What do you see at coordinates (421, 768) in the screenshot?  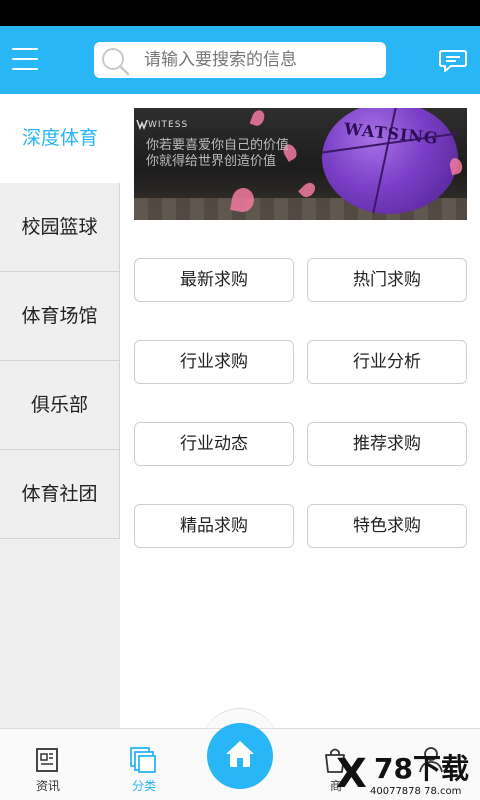 I see `watermark-text: 78下载` at bounding box center [421, 768].